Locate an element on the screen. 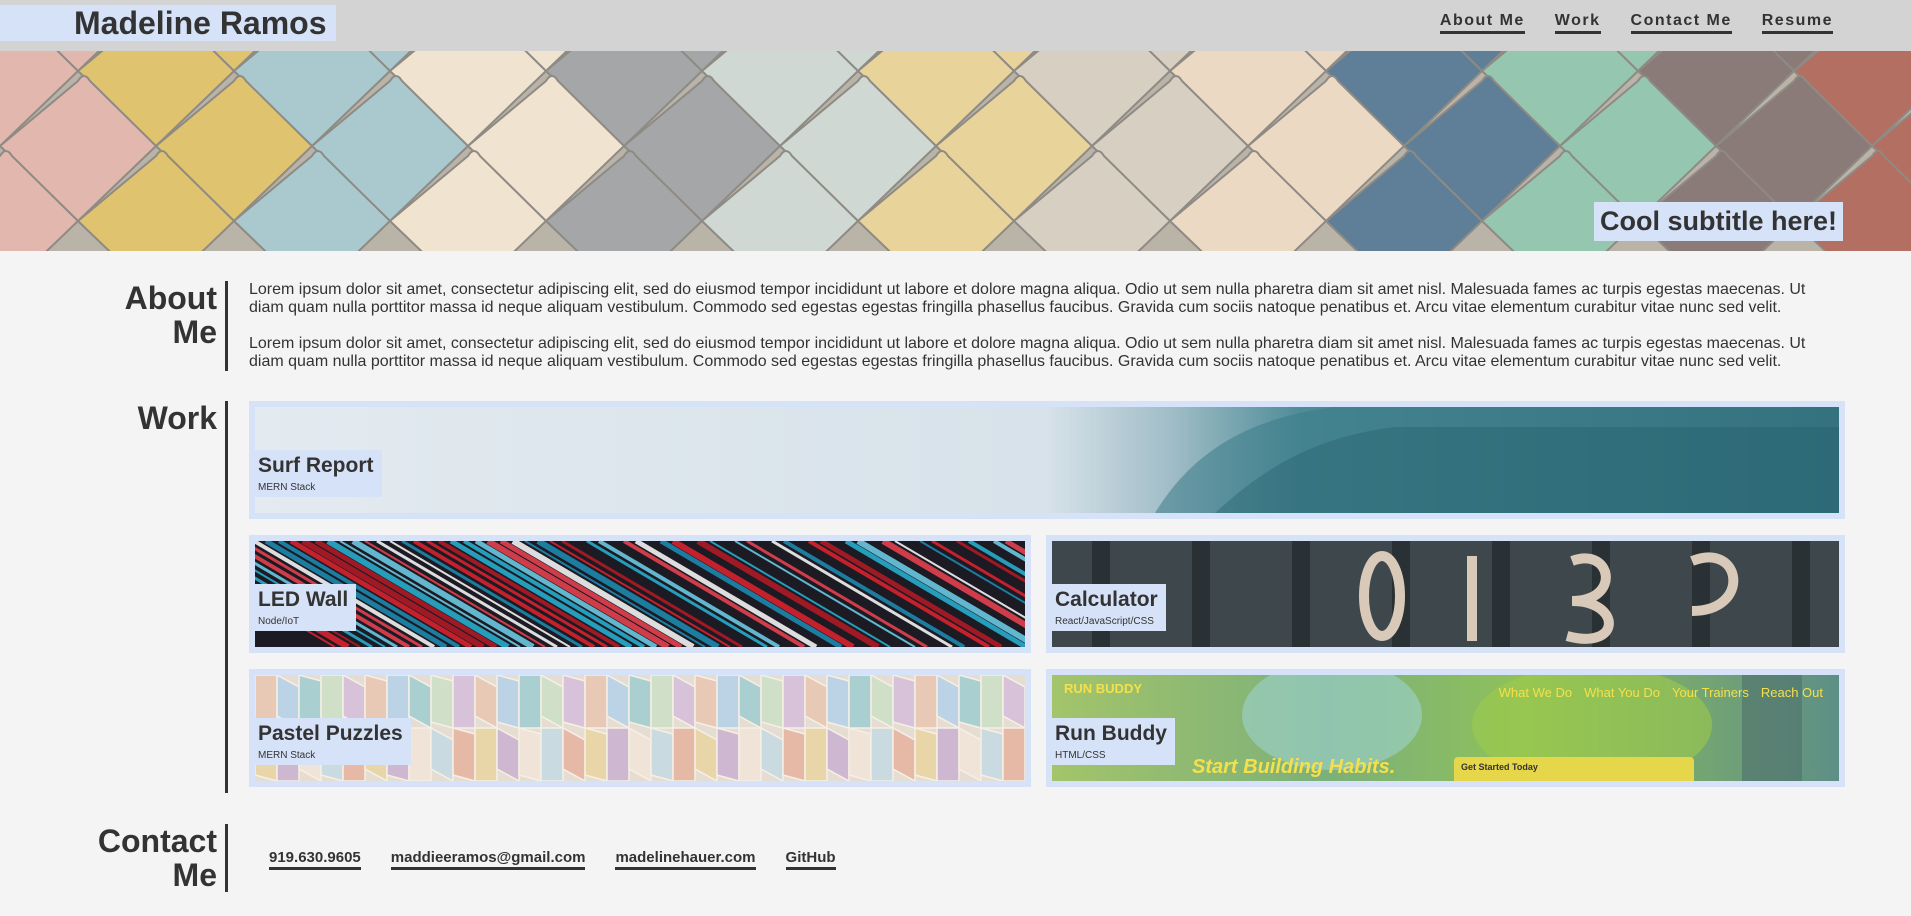 The width and height of the screenshot is (1911, 916). main-nav: About Me Work Contact Me Resume is located at coordinates (1636, 23).